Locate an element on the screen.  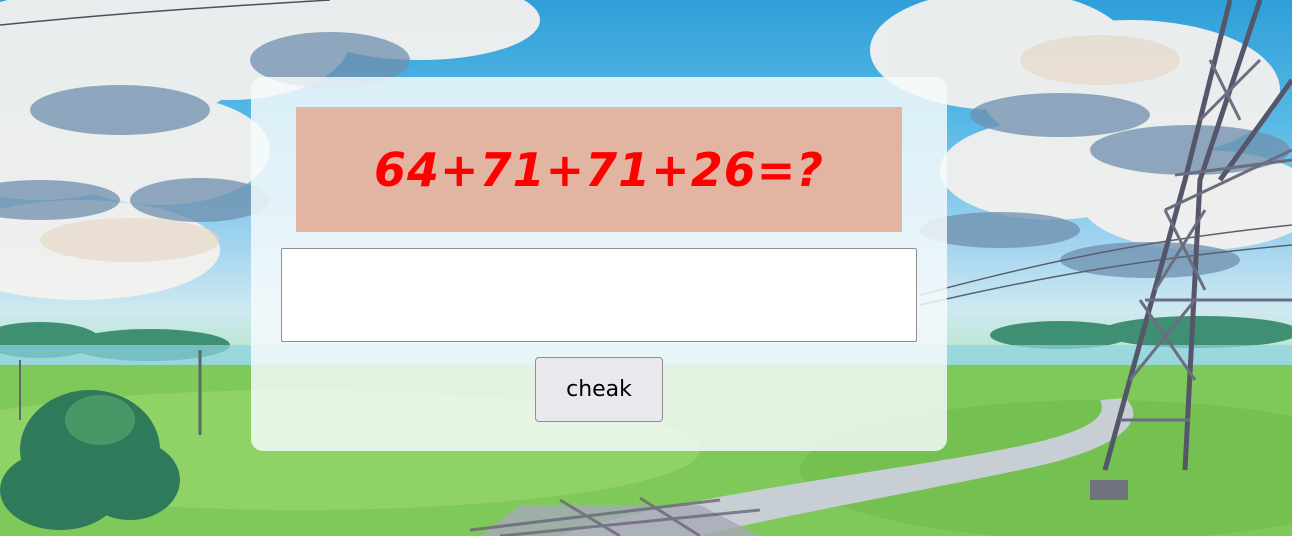
captcha-question: 64+71+71+26=? is located at coordinates (599, 169).